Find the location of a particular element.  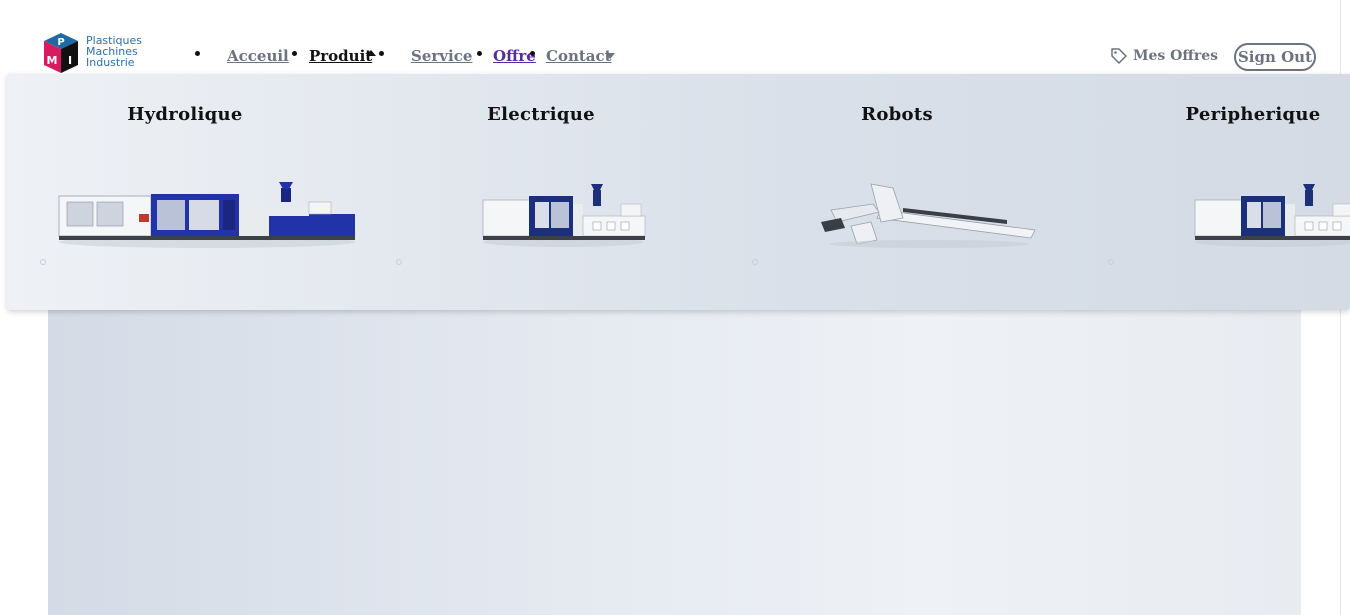

nav-item-contact: Contact is located at coordinates (579, 56).